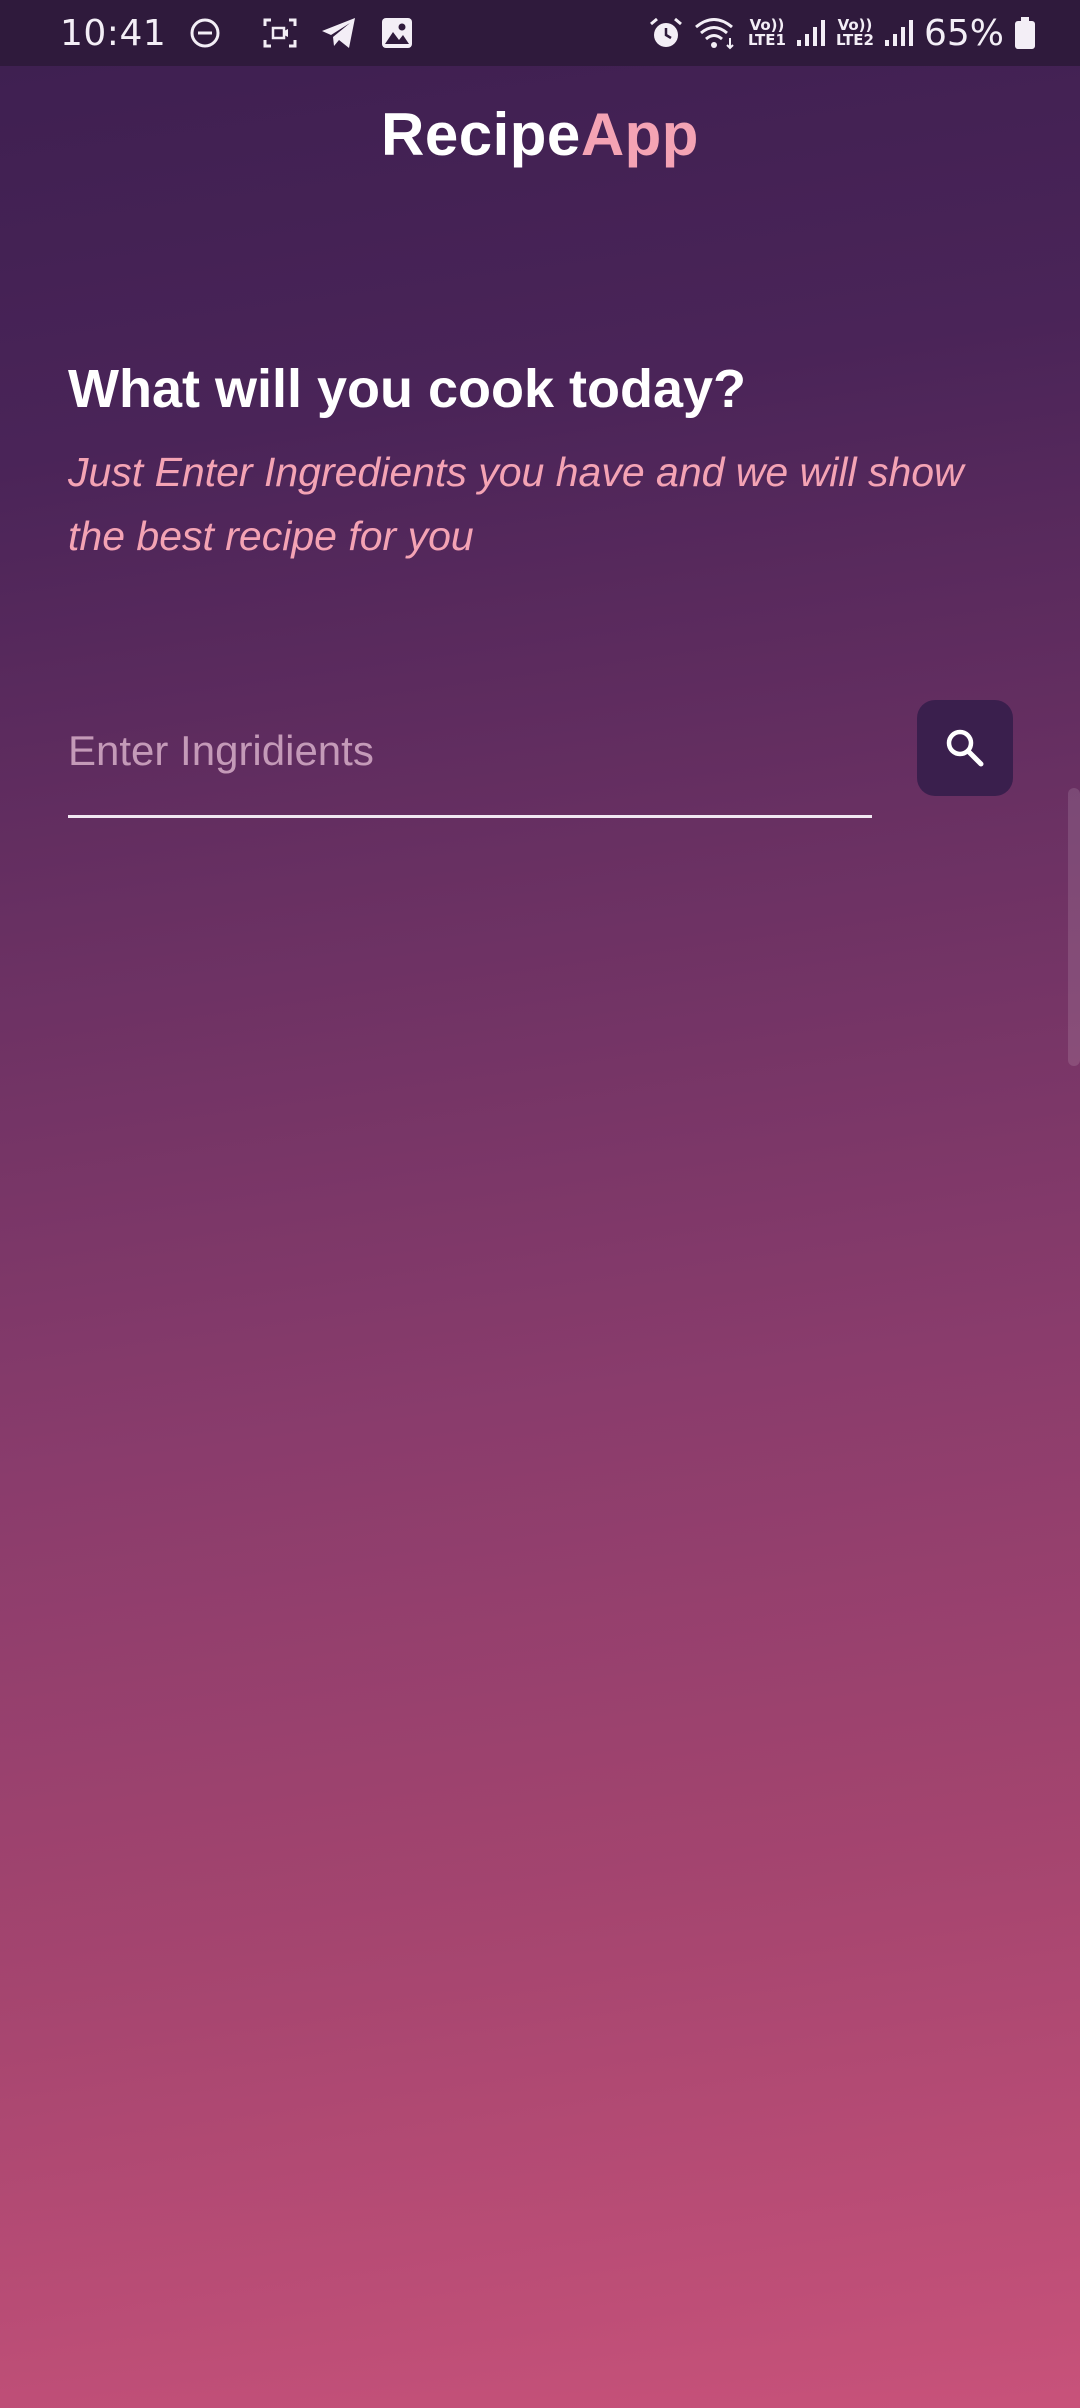 The height and width of the screenshot is (2408, 1080). I want to click on hero-heading: What will you cook today?, so click(407, 389).